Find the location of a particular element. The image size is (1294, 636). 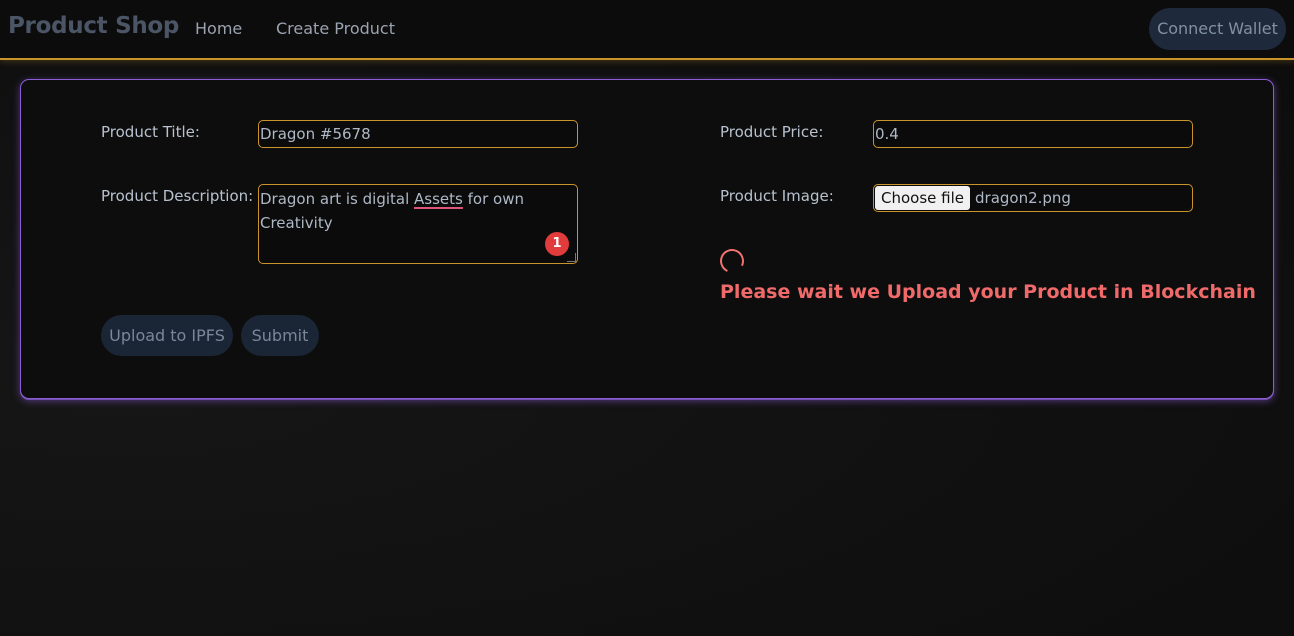

product-price-label: Product Price: is located at coordinates (772, 132).